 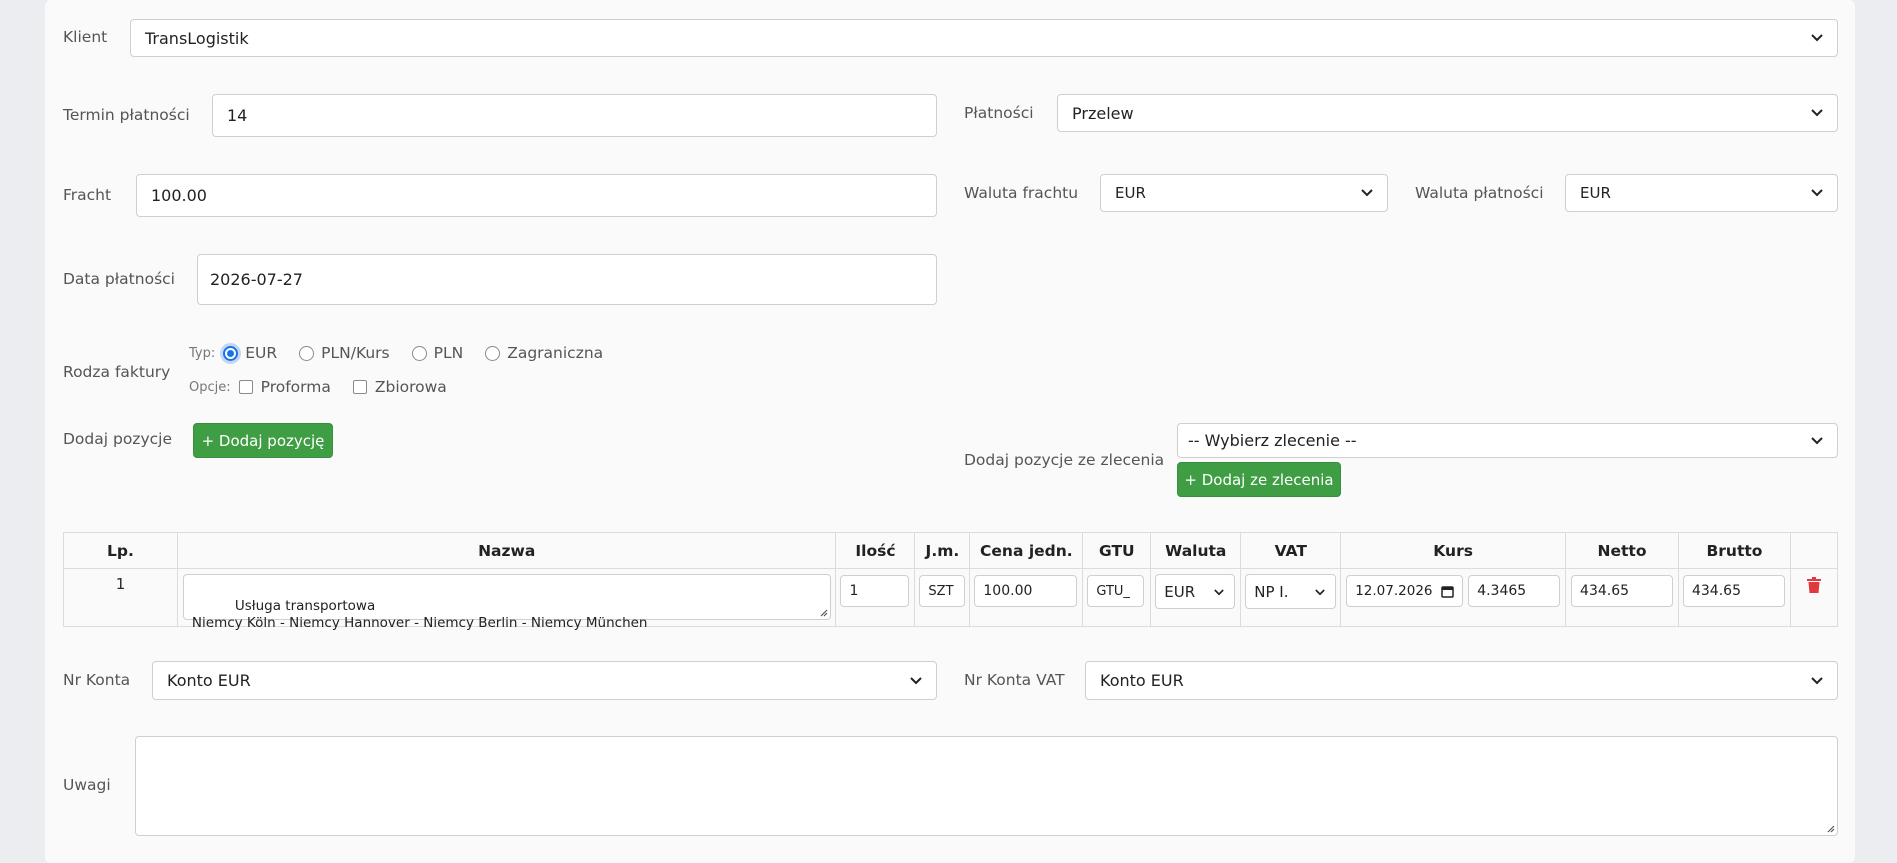 What do you see at coordinates (1814, 597) in the screenshot?
I see `cell-actions` at bounding box center [1814, 597].